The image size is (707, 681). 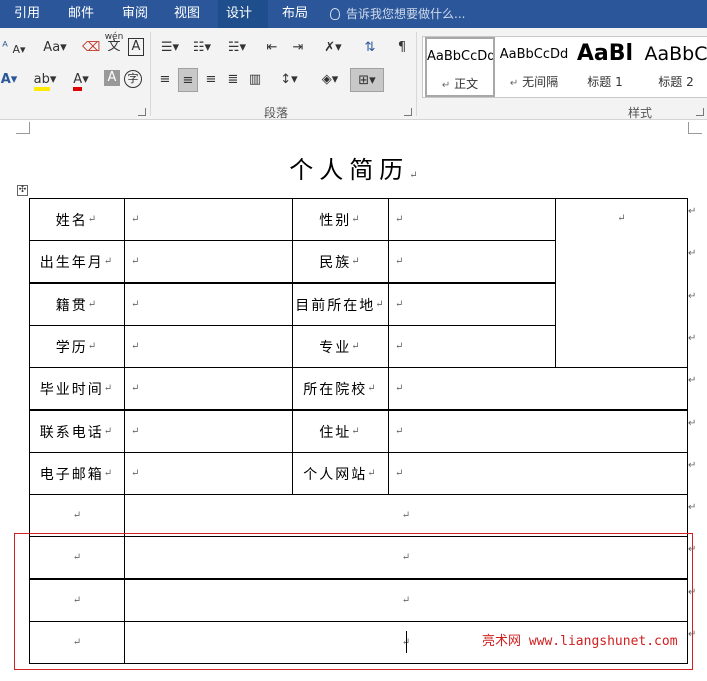 What do you see at coordinates (330, 80) in the screenshot?
I see `shading-button: ◈▾` at bounding box center [330, 80].